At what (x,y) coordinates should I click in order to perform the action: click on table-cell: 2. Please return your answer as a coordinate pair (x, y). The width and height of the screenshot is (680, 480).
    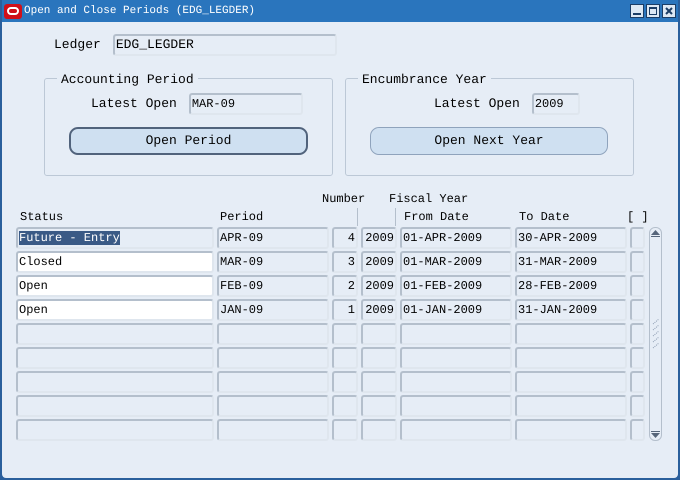
    Looking at the image, I should click on (345, 286).